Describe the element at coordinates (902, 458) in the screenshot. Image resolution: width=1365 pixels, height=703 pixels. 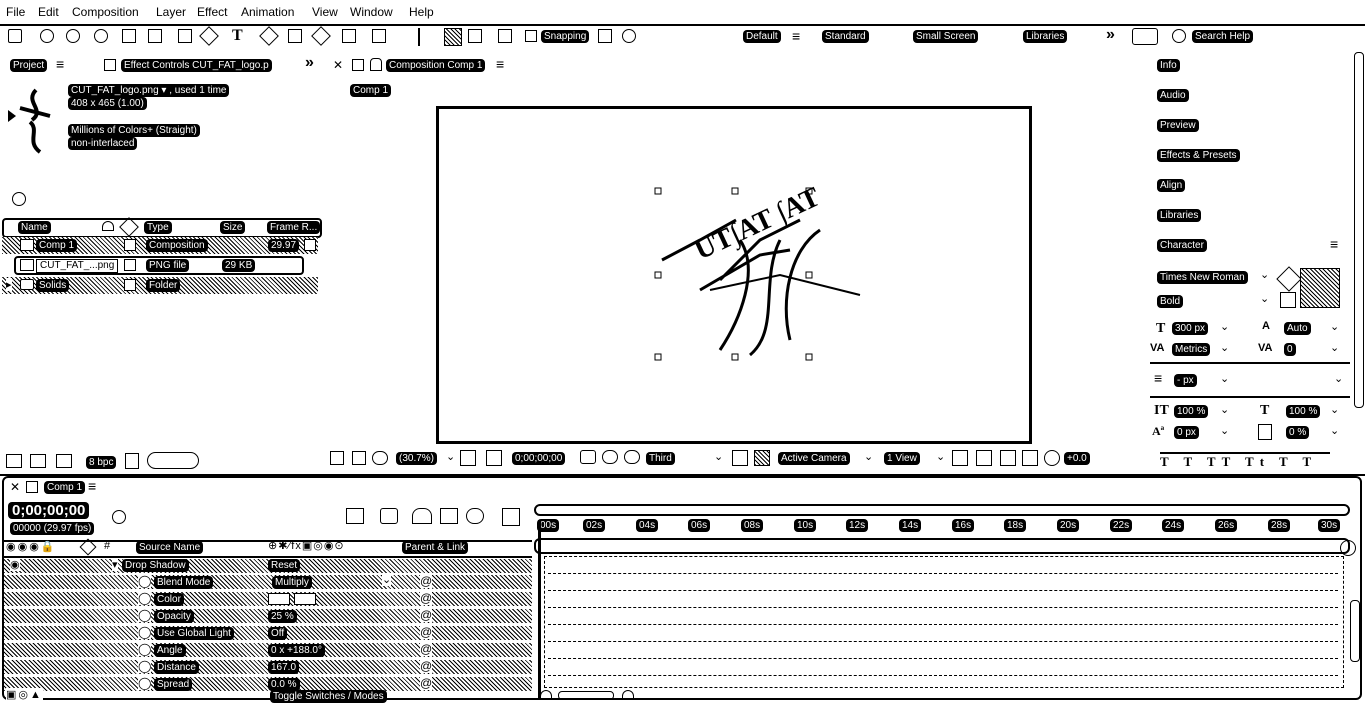
I see `views-select: 1 View` at that location.